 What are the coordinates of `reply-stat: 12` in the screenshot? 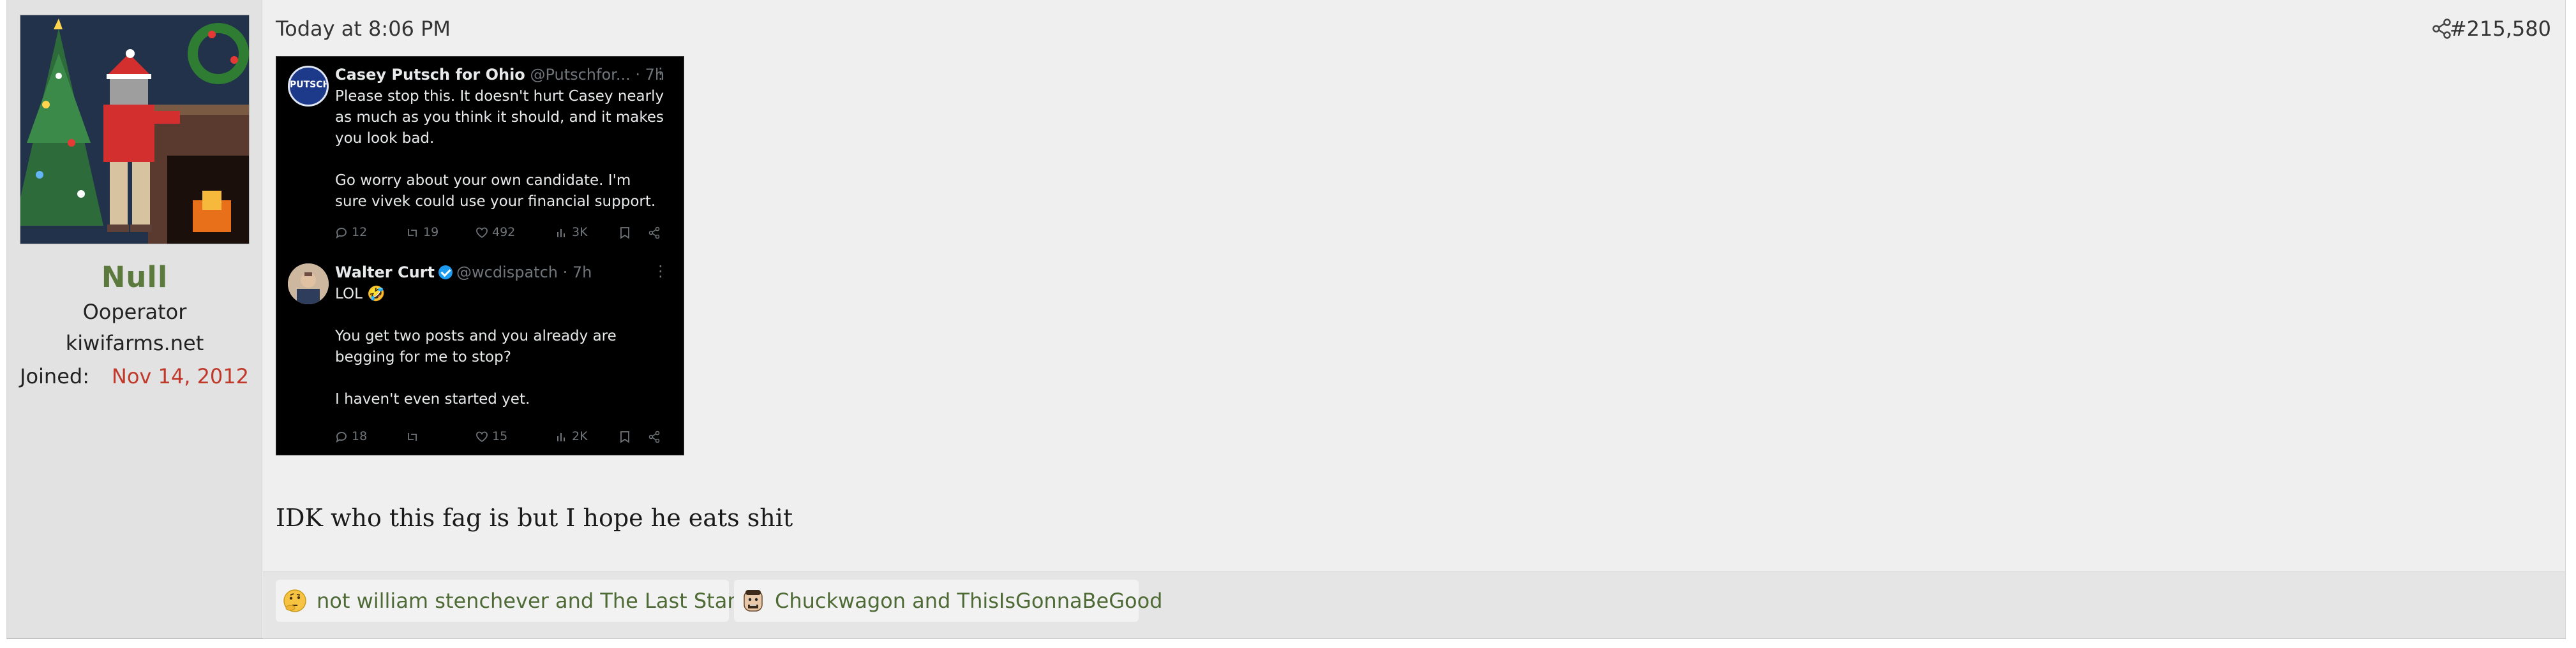 It's located at (351, 232).